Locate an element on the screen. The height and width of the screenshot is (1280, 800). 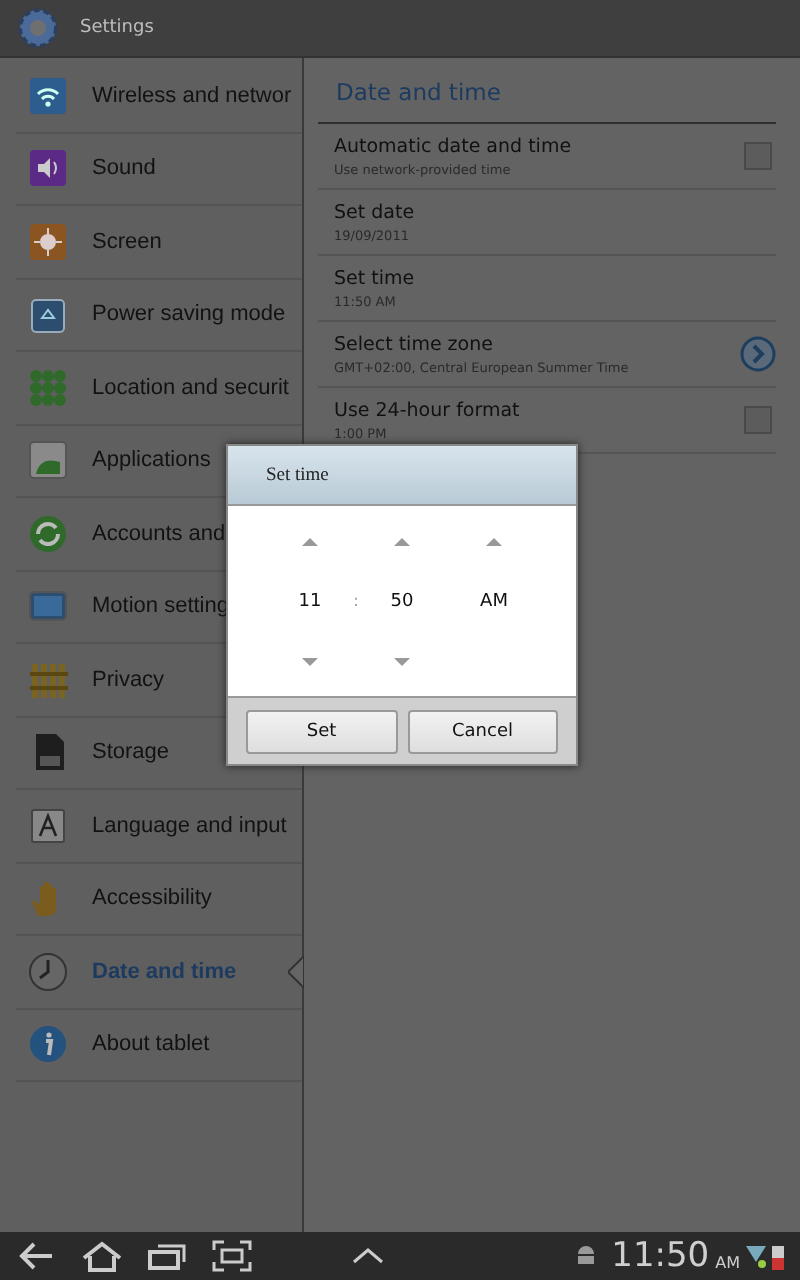
clock-meridiem: AM is located at coordinates (727, 1262).